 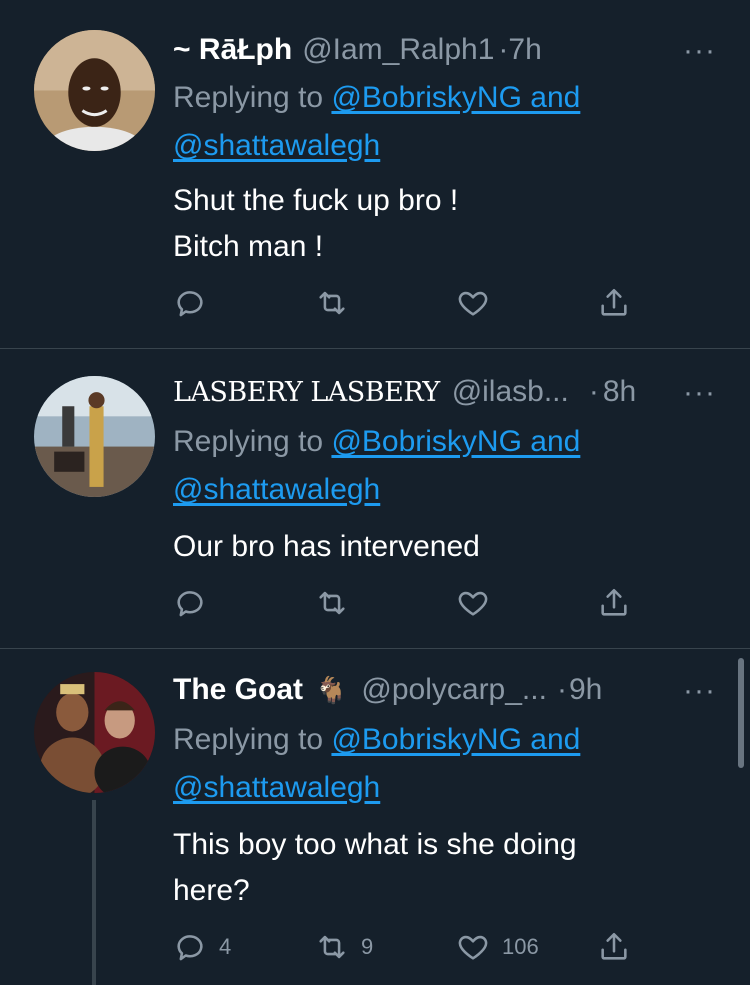 I want to click on reply-count: 4, so click(x=225, y=946).